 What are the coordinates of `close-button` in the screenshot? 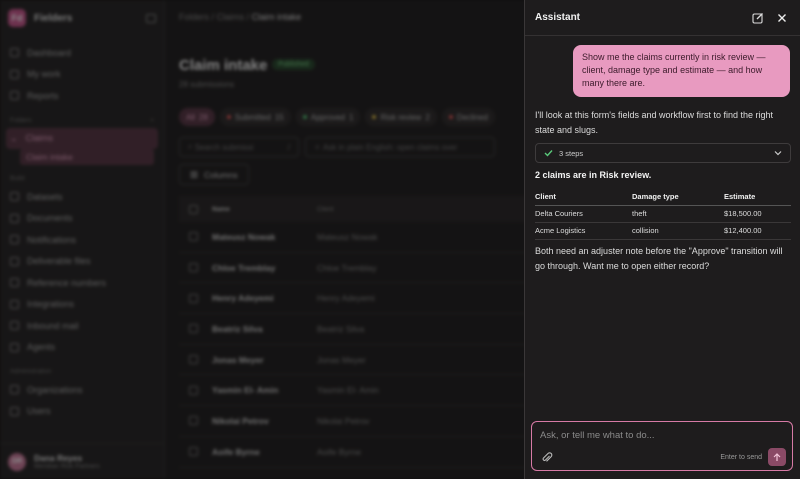 It's located at (782, 18).